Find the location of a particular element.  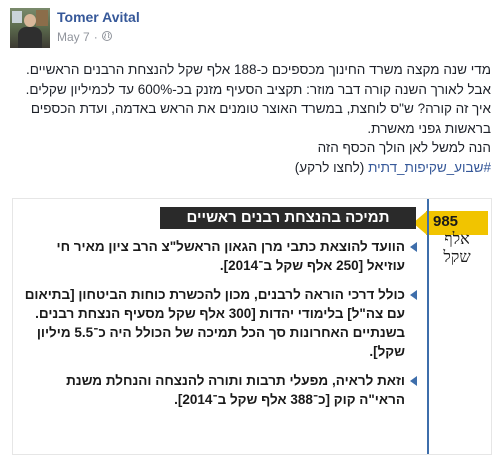

post-meta: May 7 · is located at coordinates (84, 37).